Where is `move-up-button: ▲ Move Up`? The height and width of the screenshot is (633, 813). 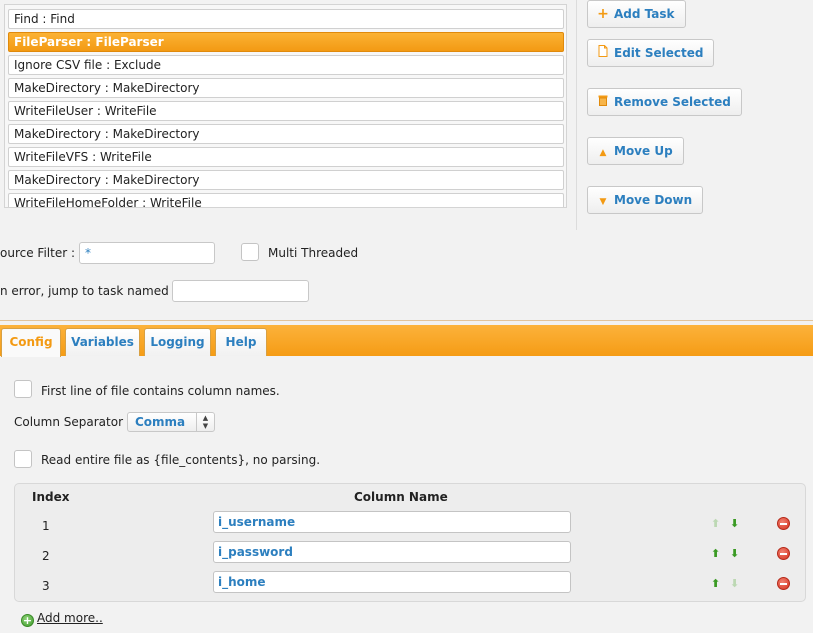
move-up-button: ▲ Move Up is located at coordinates (635, 151).